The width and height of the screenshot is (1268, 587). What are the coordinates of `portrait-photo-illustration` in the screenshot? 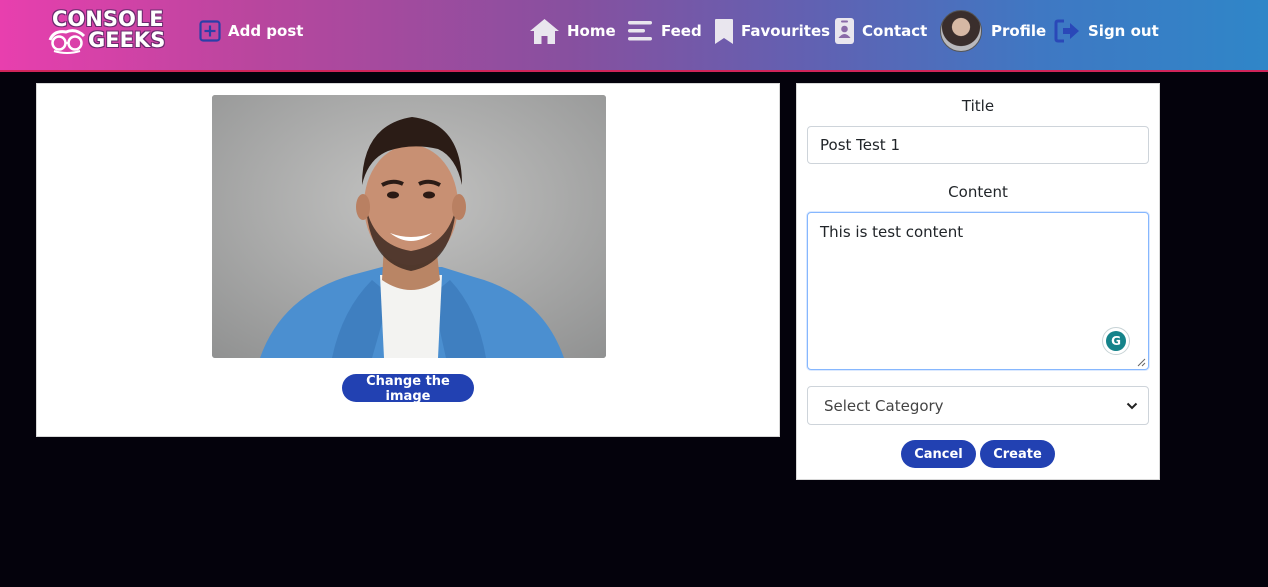 It's located at (409, 226).